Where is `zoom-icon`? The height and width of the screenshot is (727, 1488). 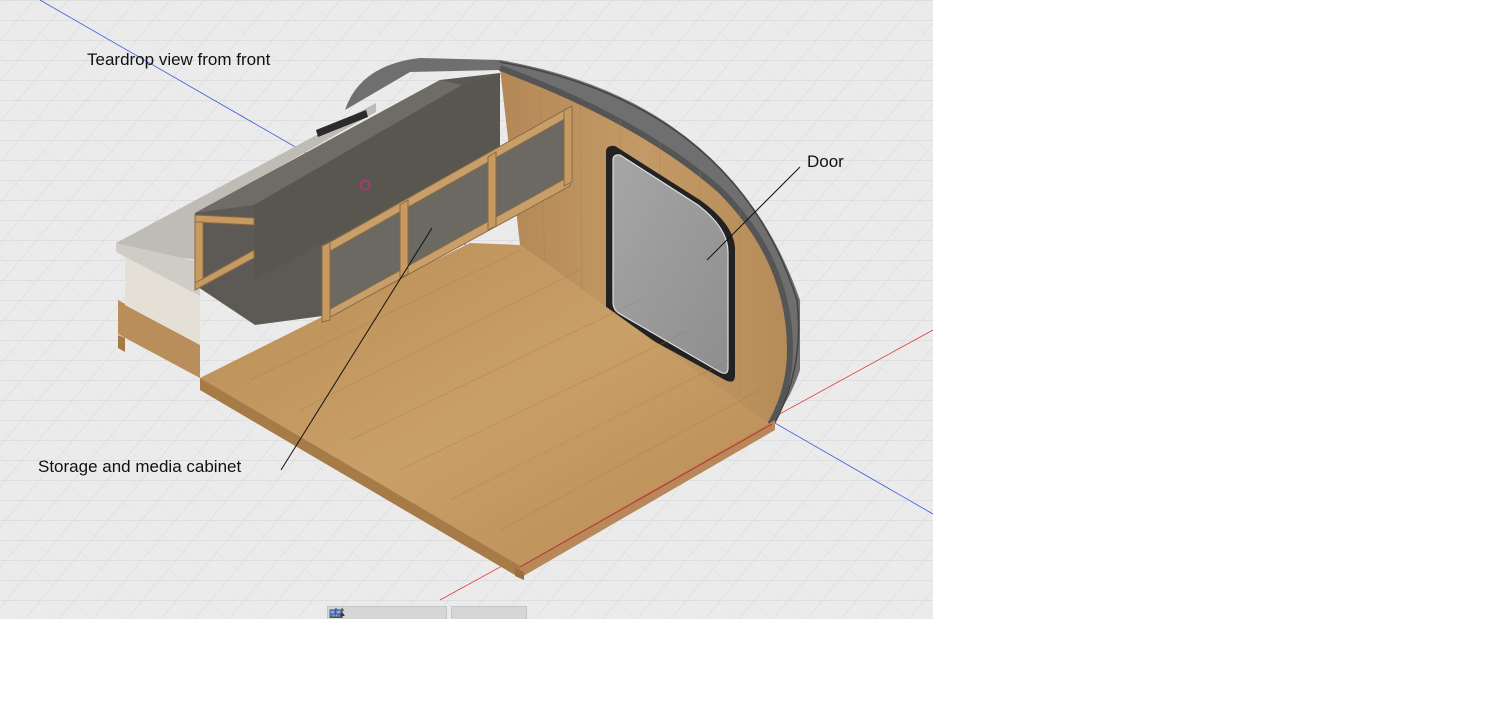 zoom-icon is located at coordinates (374, 613).